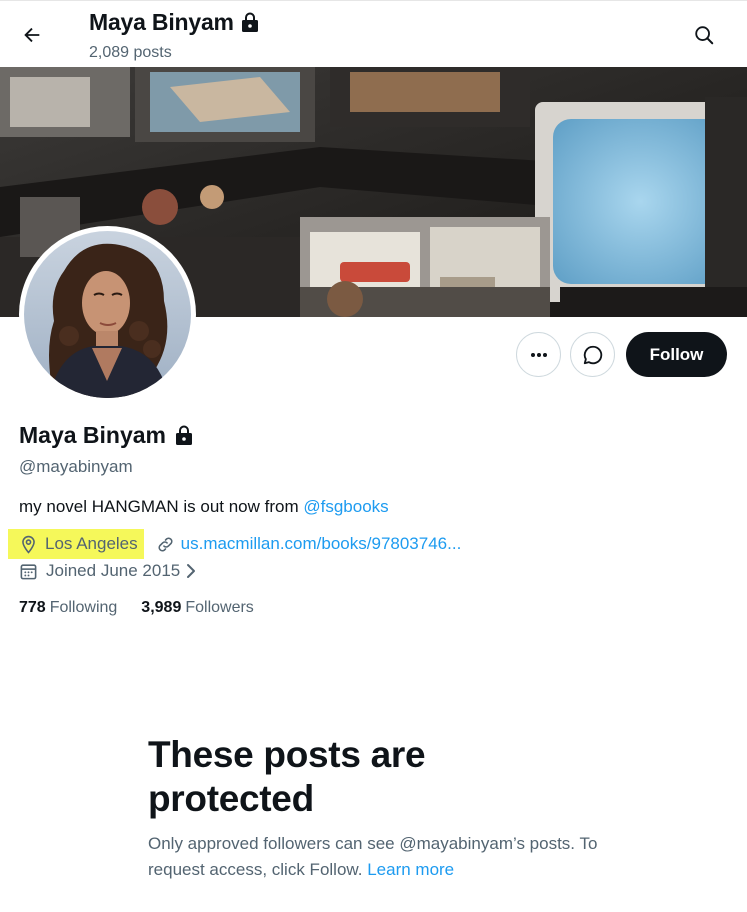 Image resolution: width=747 pixels, height=912 pixels. I want to click on location-pin-icon, so click(28, 544).